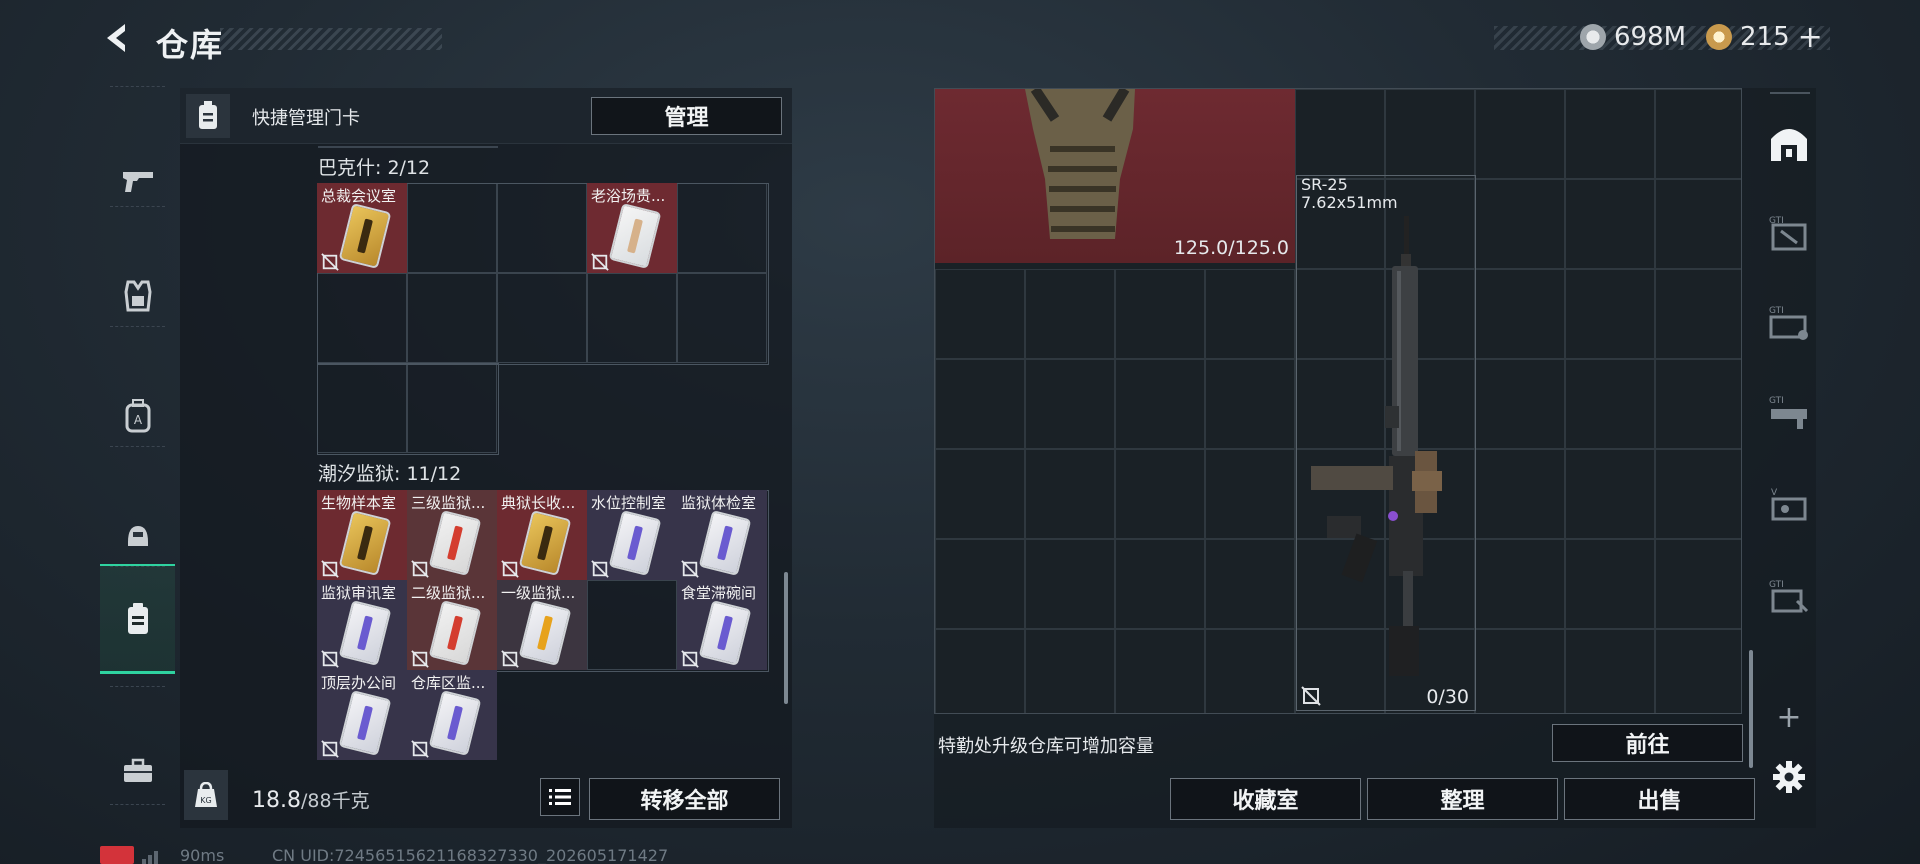 The height and width of the screenshot is (864, 1920). Describe the element at coordinates (205, 800) in the screenshot. I see `svg-text: KG` at that location.